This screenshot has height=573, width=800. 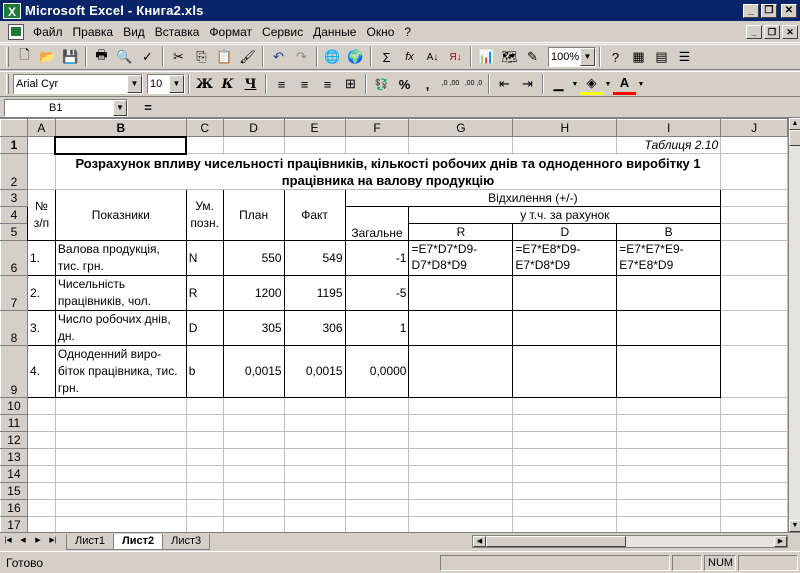 What do you see at coordinates (754, 214) in the screenshot?
I see `cell-j4` at bounding box center [754, 214].